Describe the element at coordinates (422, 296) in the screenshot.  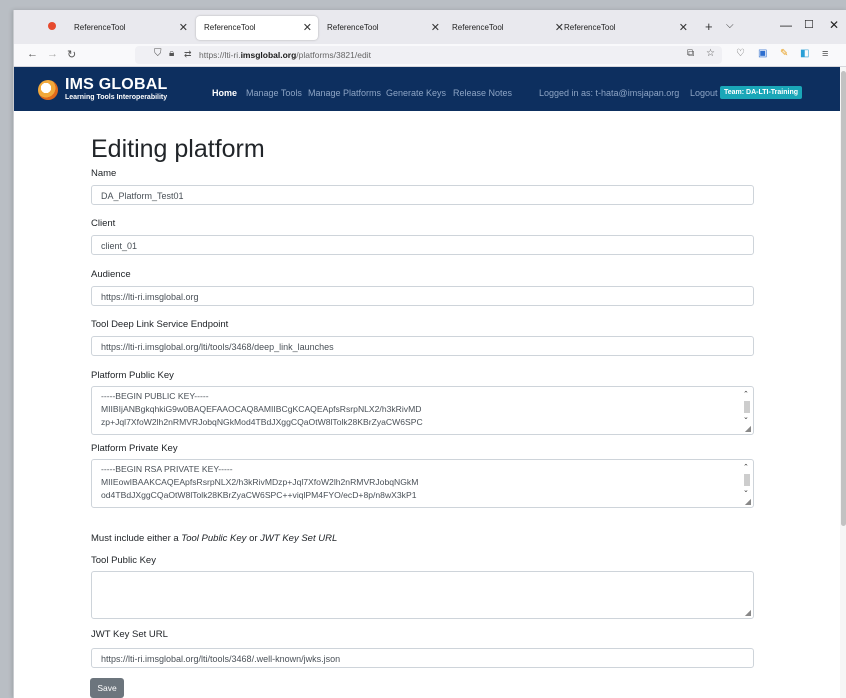
I see `audience-field: https://lti-ri.imsglobal.org` at that location.